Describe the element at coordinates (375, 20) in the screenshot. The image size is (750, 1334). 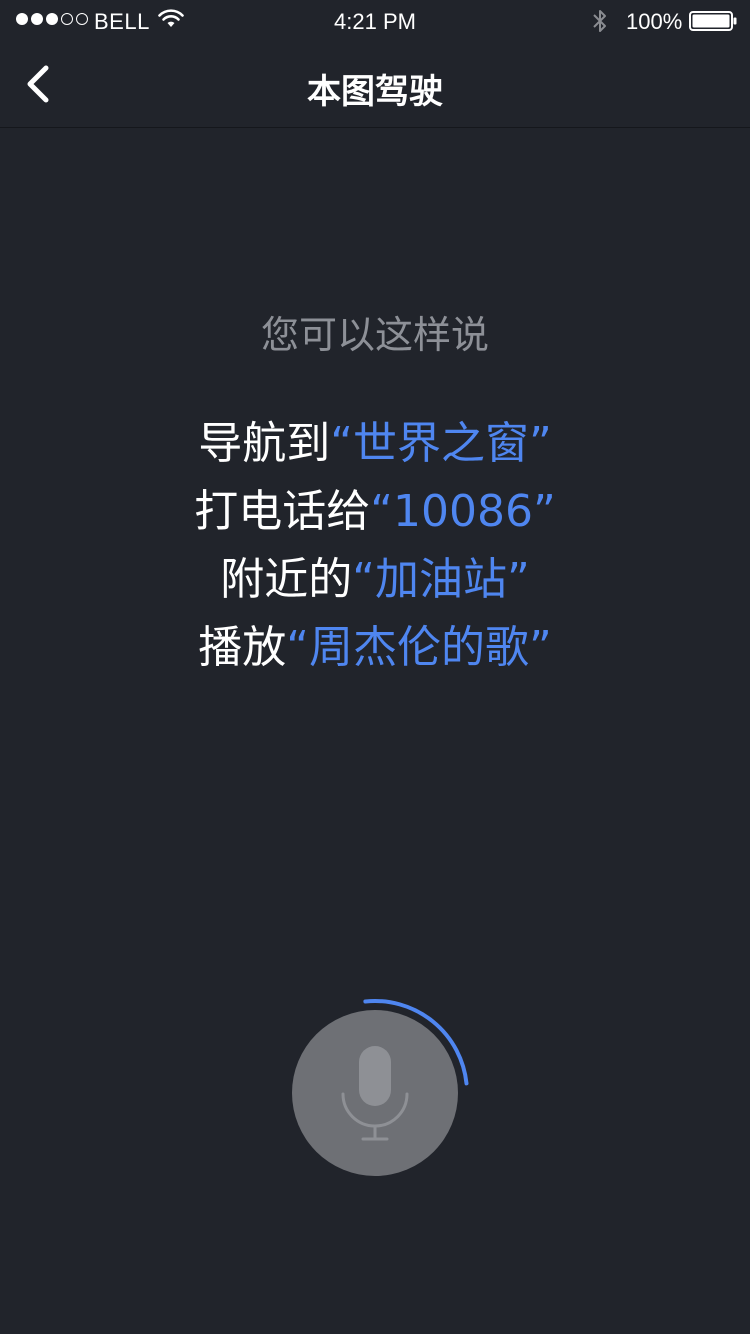
I see `status-bar: BELL 4:21 PM 100%` at that location.